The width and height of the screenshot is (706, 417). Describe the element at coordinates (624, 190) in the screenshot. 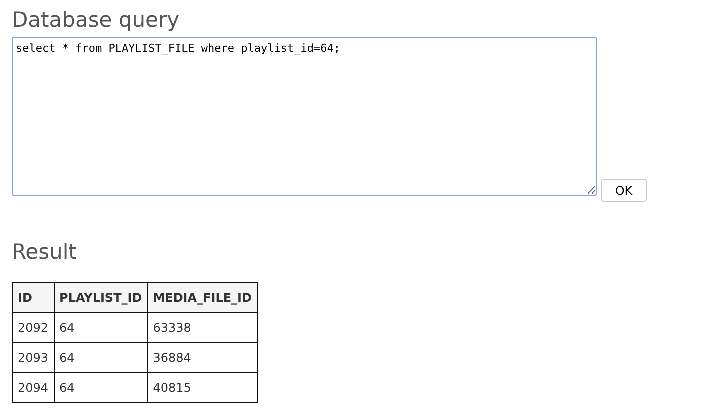

I see `ok-button: OK` at that location.